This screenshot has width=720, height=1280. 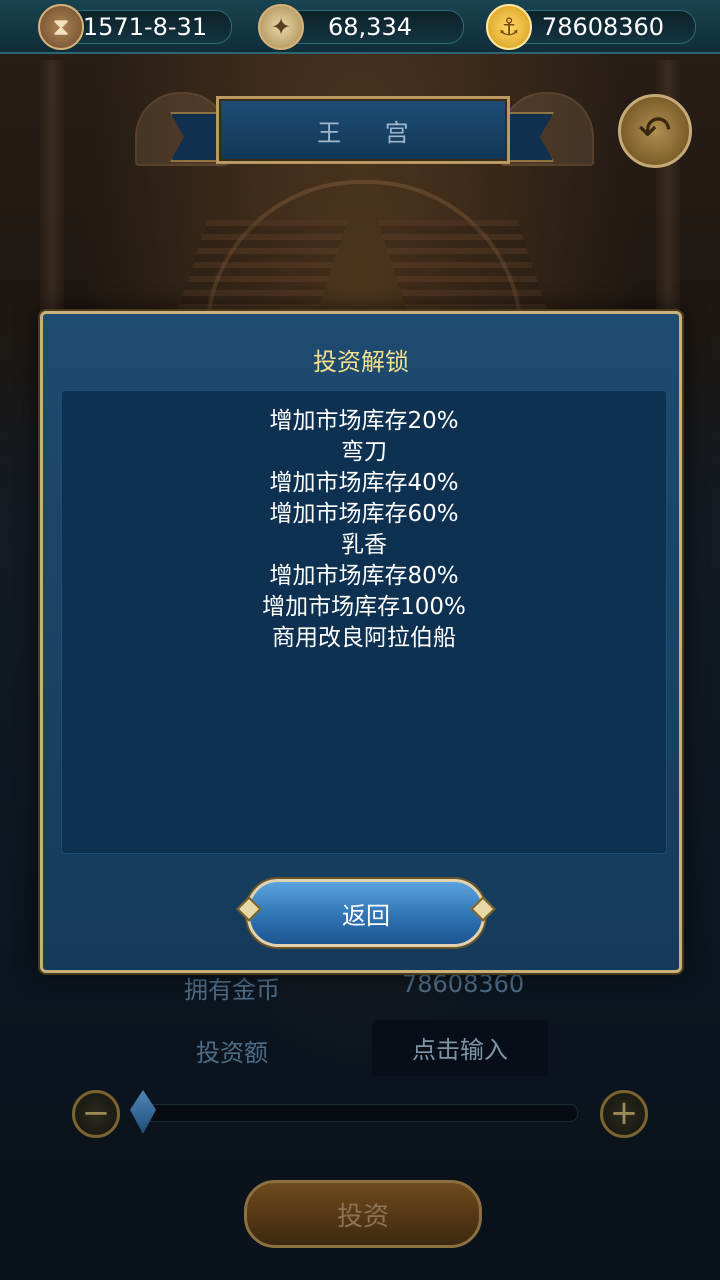 What do you see at coordinates (364, 638) in the screenshot?
I see `unlock-item: 商用改良阿拉伯船` at bounding box center [364, 638].